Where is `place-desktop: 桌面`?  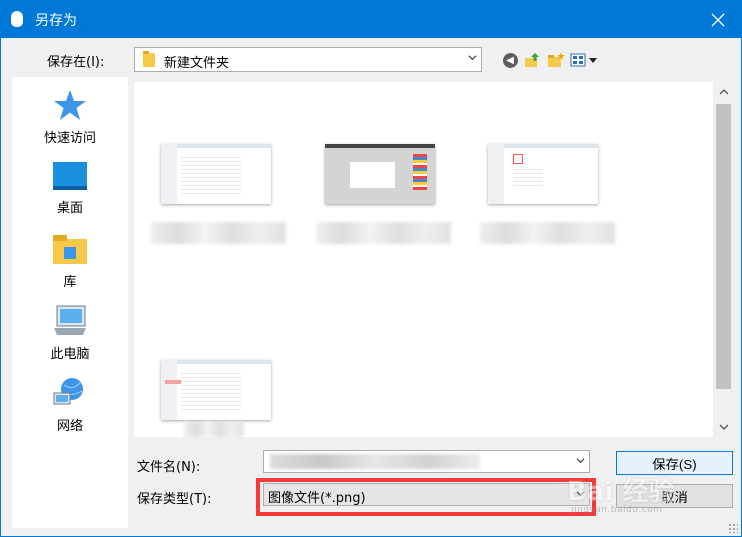
place-desktop: 桌面 is located at coordinates (70, 188).